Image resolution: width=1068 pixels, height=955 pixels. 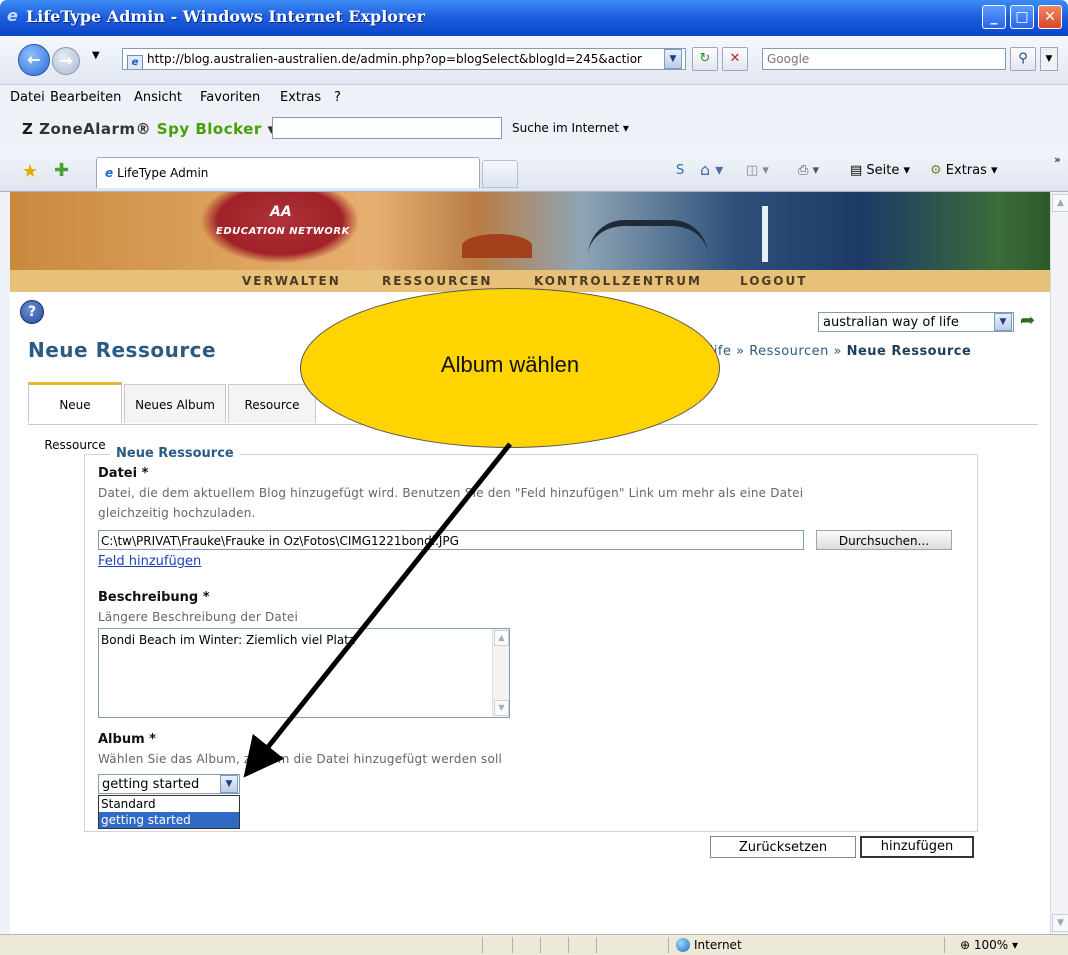 I want to click on scroll-up-icon: ▲, so click(x=1060, y=203).